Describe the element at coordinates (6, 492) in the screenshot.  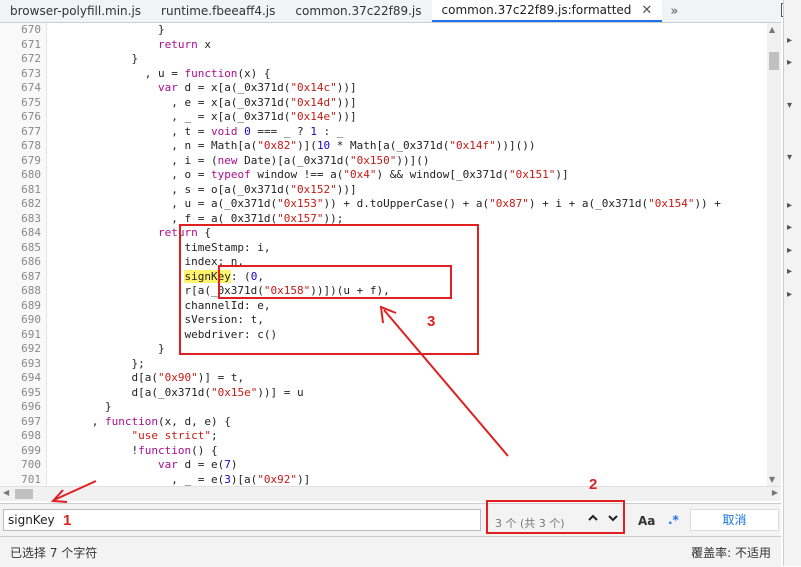
I see `scroll-left-icon: ◀` at that location.